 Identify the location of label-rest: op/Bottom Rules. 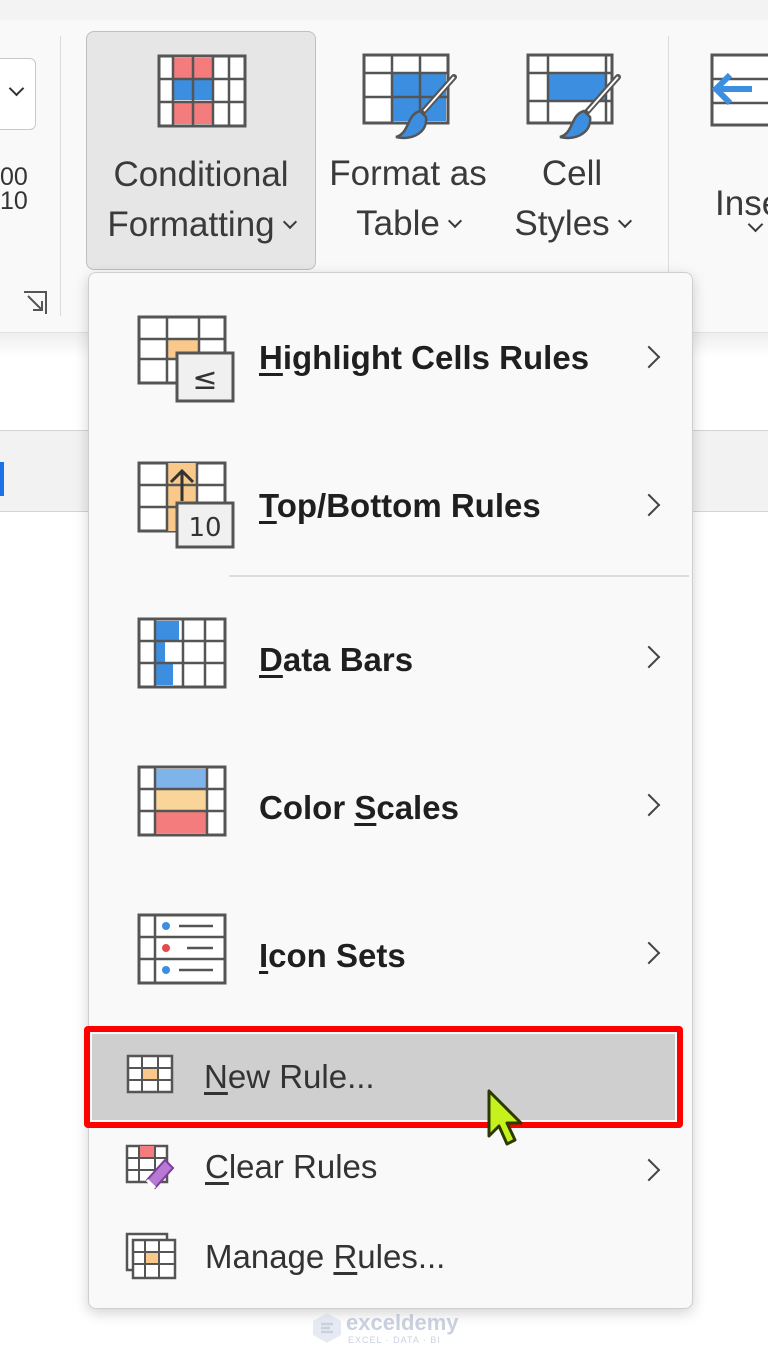
(408, 505).